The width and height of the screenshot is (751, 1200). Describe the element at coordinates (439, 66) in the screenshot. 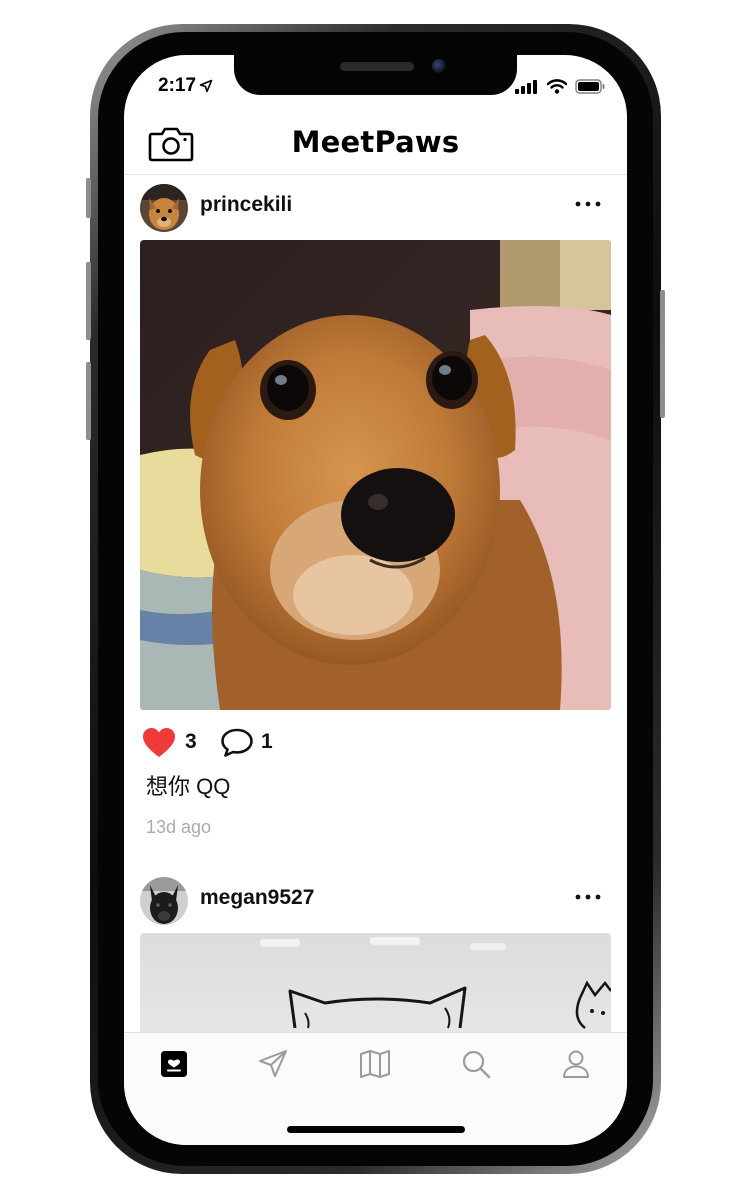

I see `front-camera` at that location.